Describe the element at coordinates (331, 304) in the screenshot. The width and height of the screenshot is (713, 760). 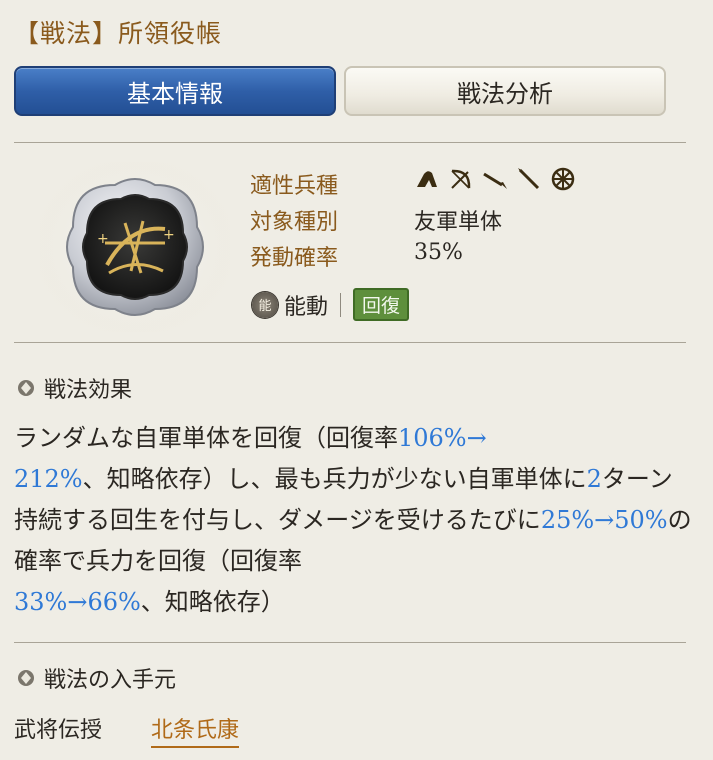
I see `skill-tags: 能 能動 回復` at that location.